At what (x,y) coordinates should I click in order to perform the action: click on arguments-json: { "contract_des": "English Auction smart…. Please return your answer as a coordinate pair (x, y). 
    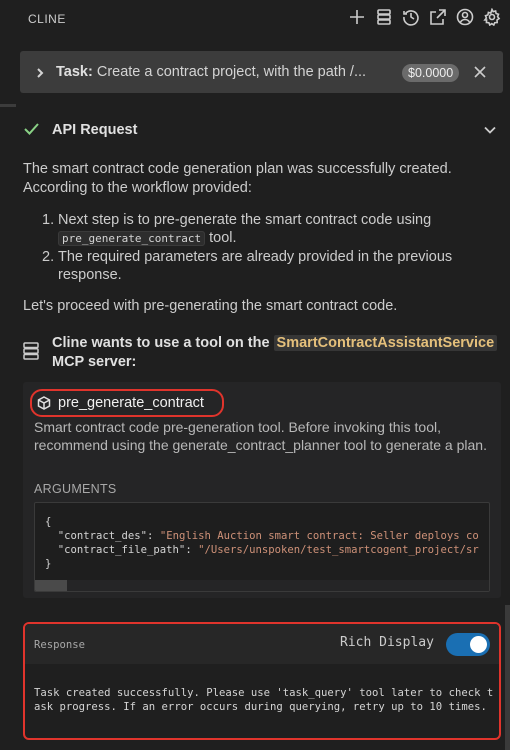
    Looking at the image, I should click on (262, 543).